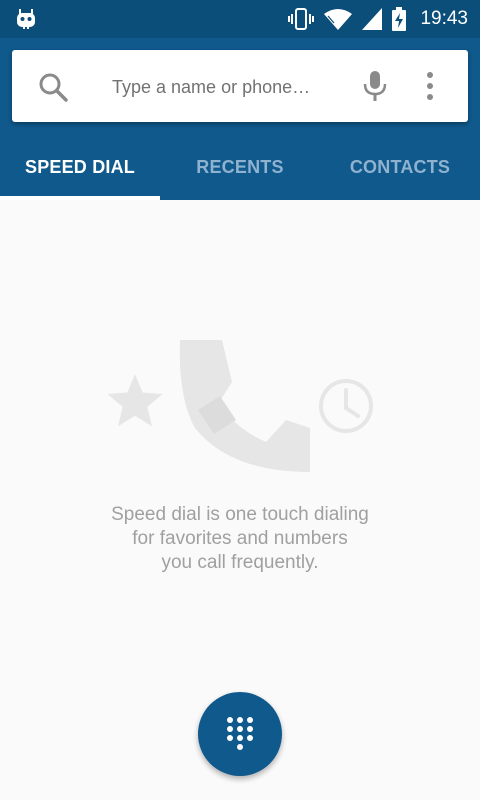  I want to click on vibrate-icon, so click(301, 19).